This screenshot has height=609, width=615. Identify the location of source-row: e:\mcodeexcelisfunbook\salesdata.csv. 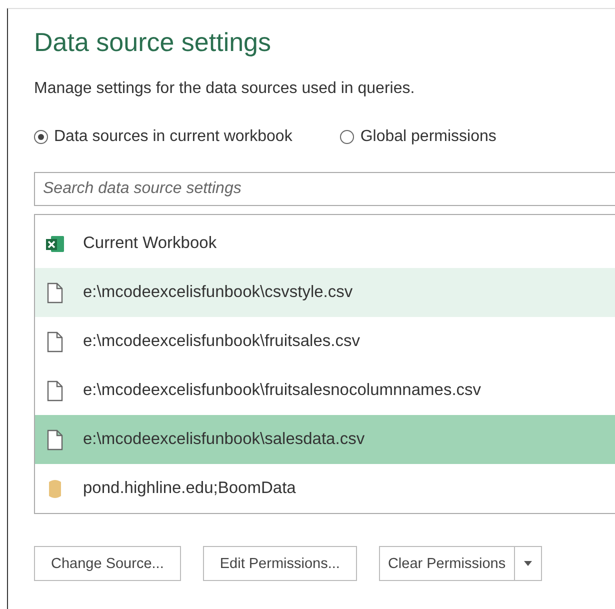
(325, 439).